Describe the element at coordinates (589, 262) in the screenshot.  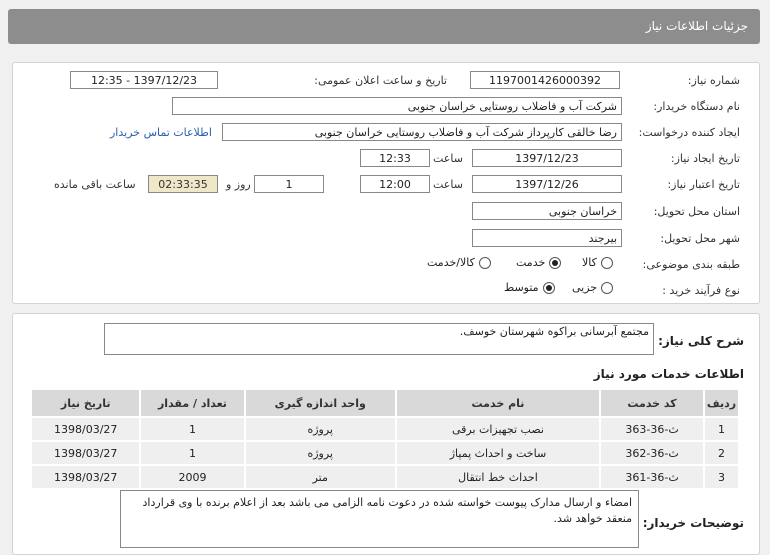
I see `category-goods-label: کالا` at that location.